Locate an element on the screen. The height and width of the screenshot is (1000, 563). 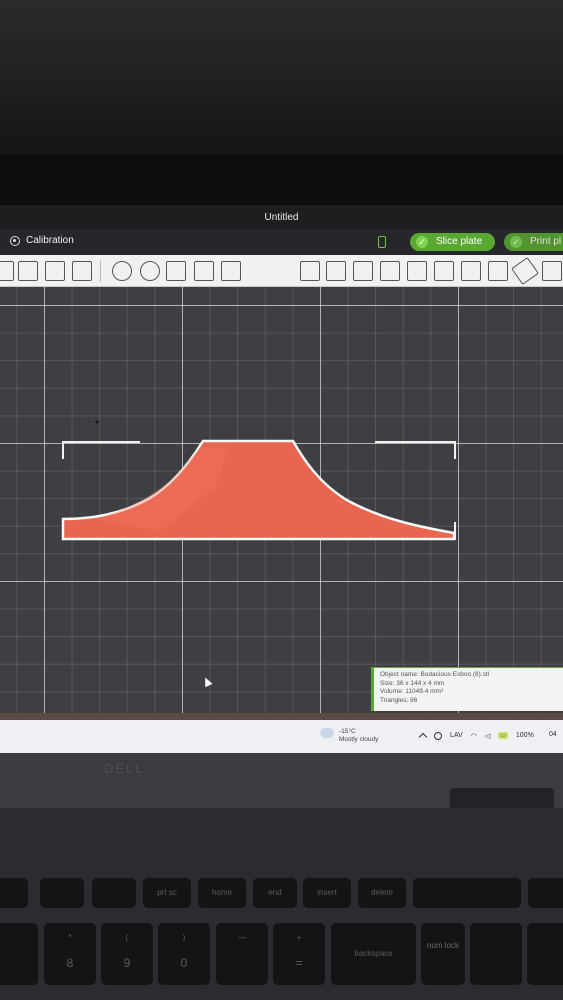
clock: 04 is located at coordinates (553, 734).